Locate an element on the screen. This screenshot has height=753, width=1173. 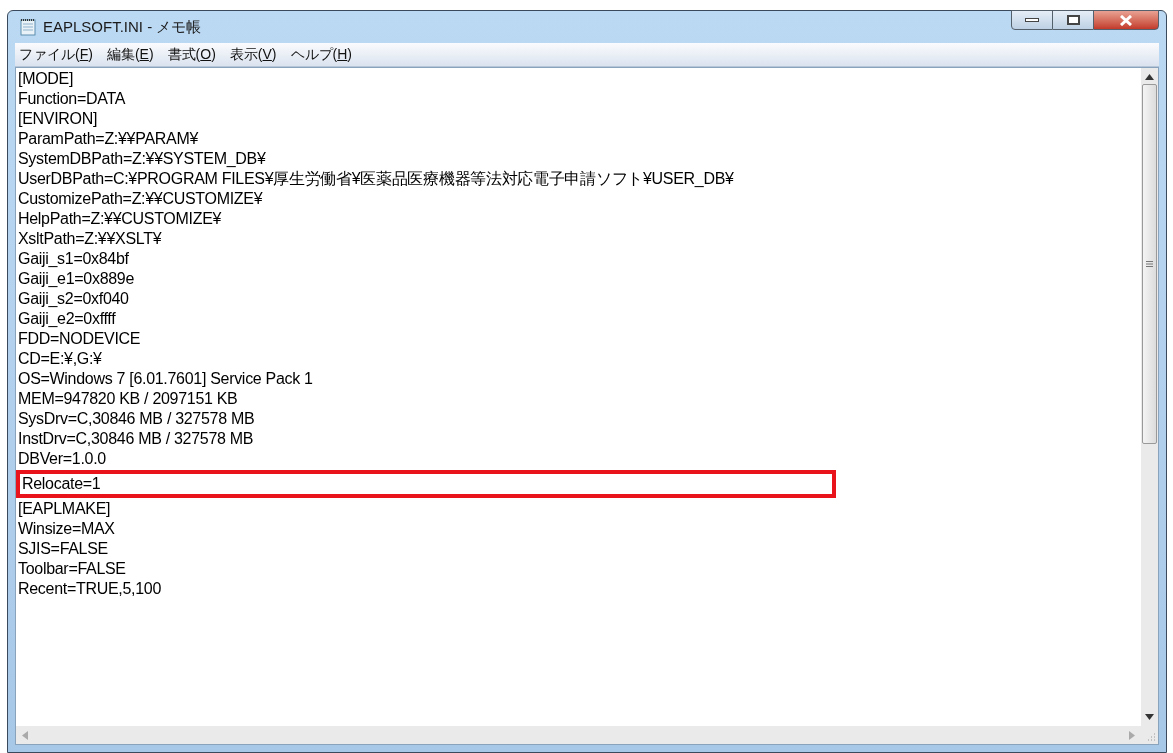
text-line: XsltPath=Z:¥¥XSLT¥ is located at coordinates (90, 239).